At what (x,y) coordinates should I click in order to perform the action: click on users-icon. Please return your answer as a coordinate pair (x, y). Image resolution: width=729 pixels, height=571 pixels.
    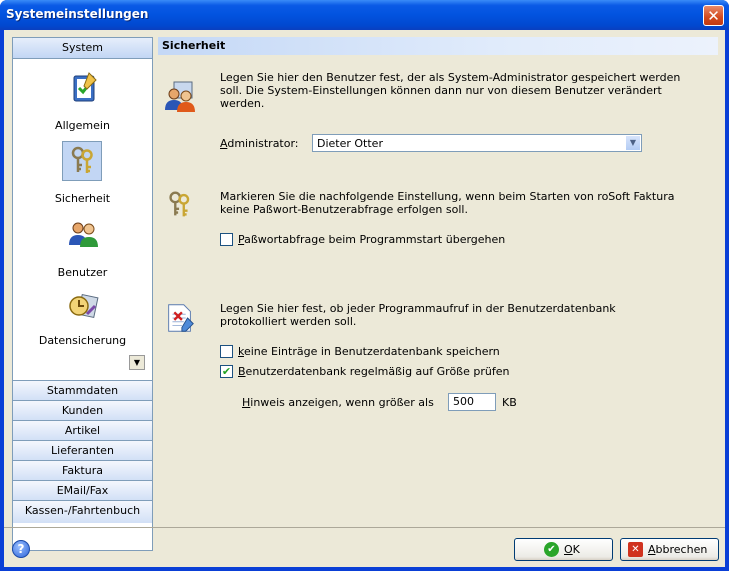
    Looking at the image, I should click on (83, 234).